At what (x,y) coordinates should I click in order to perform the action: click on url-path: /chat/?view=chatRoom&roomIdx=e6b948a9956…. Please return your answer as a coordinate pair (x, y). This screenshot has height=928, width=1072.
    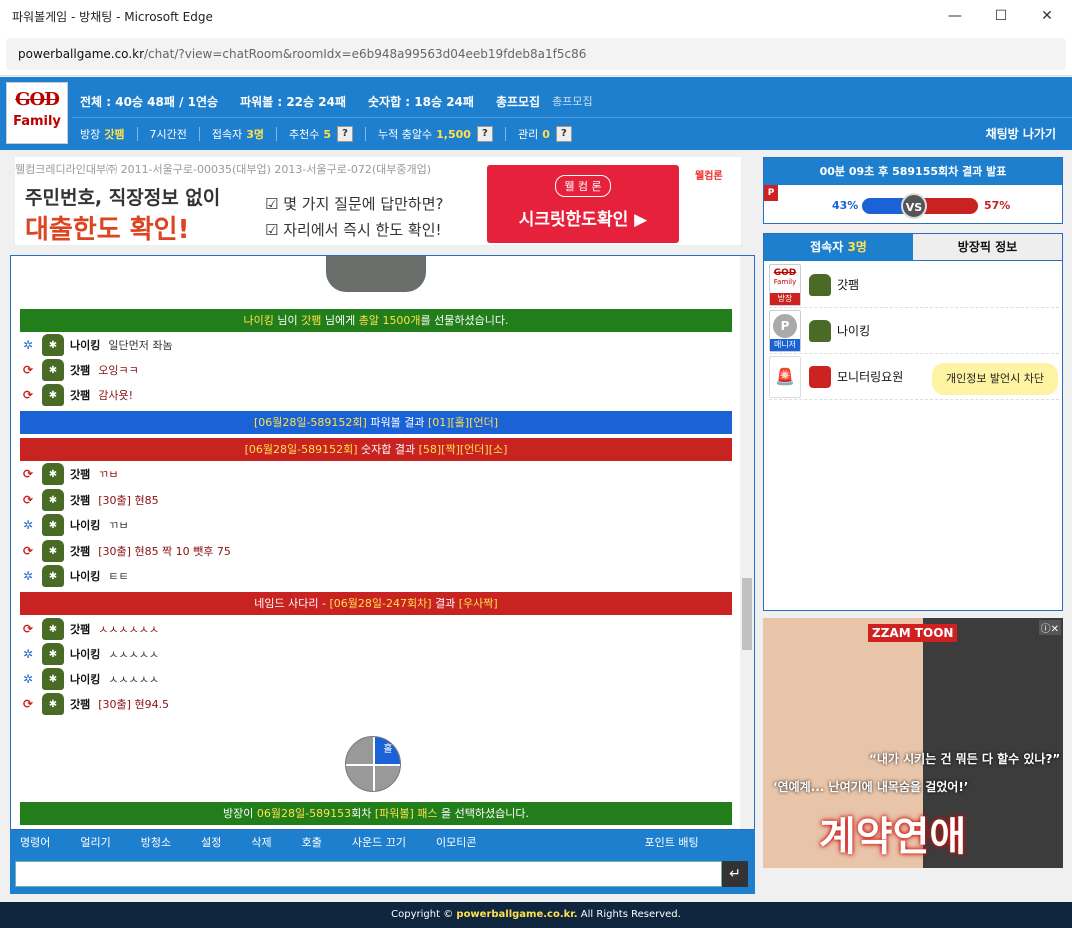
    Looking at the image, I should click on (365, 54).